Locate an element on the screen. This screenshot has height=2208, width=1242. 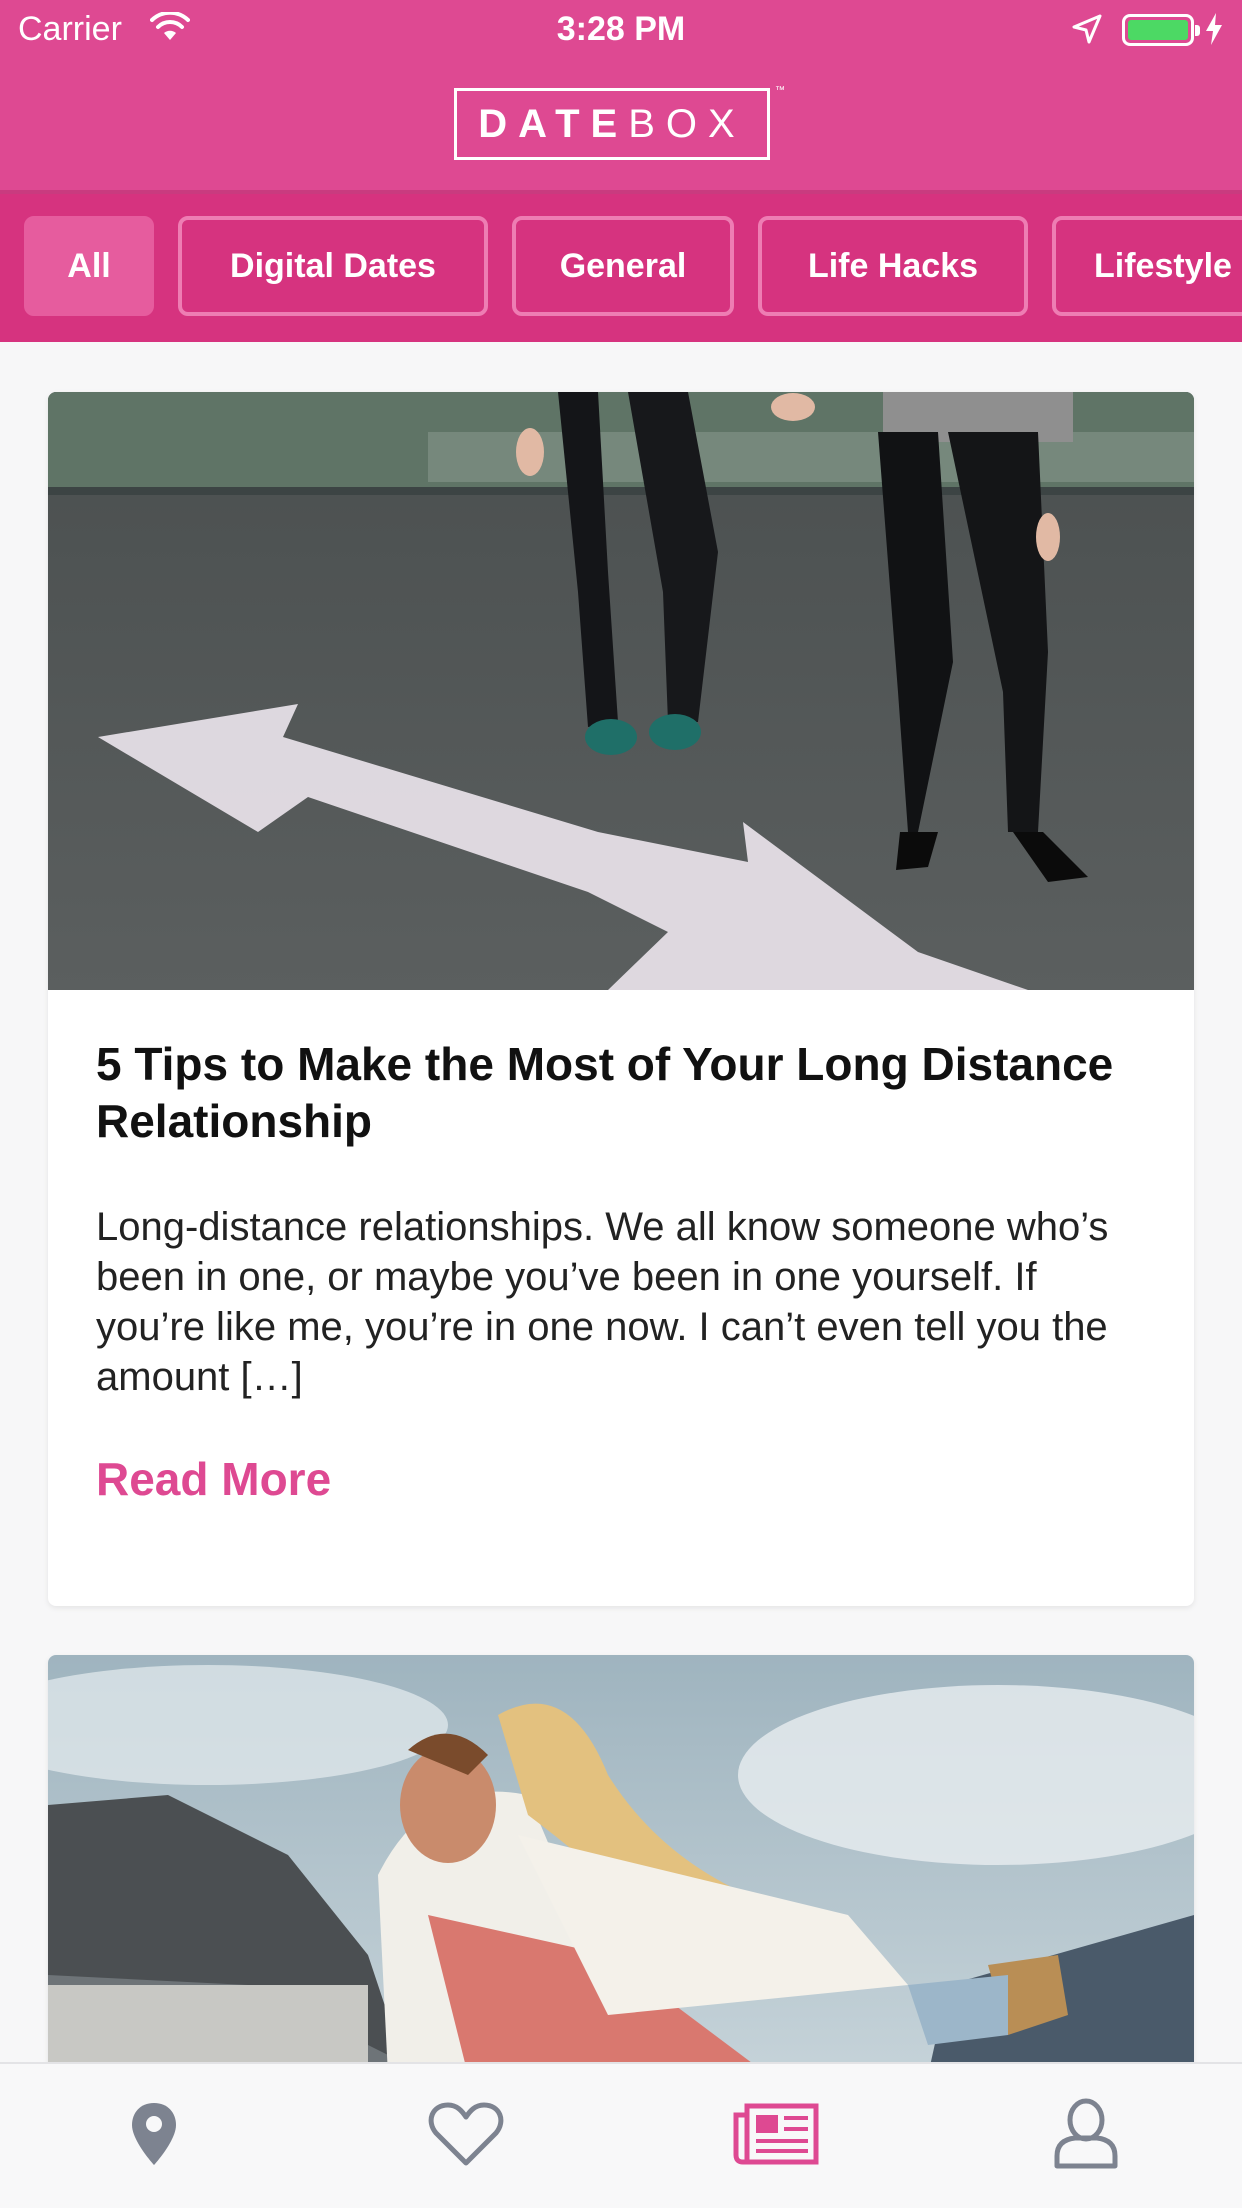
location-pin-icon is located at coordinates (154, 2136).